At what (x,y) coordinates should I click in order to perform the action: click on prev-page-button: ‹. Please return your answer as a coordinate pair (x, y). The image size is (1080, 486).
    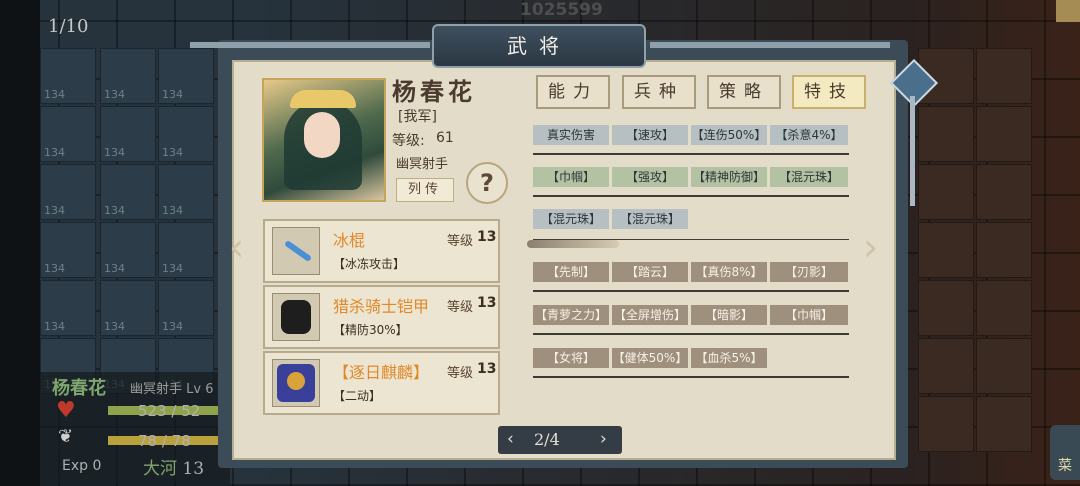
    Looking at the image, I should click on (510, 439).